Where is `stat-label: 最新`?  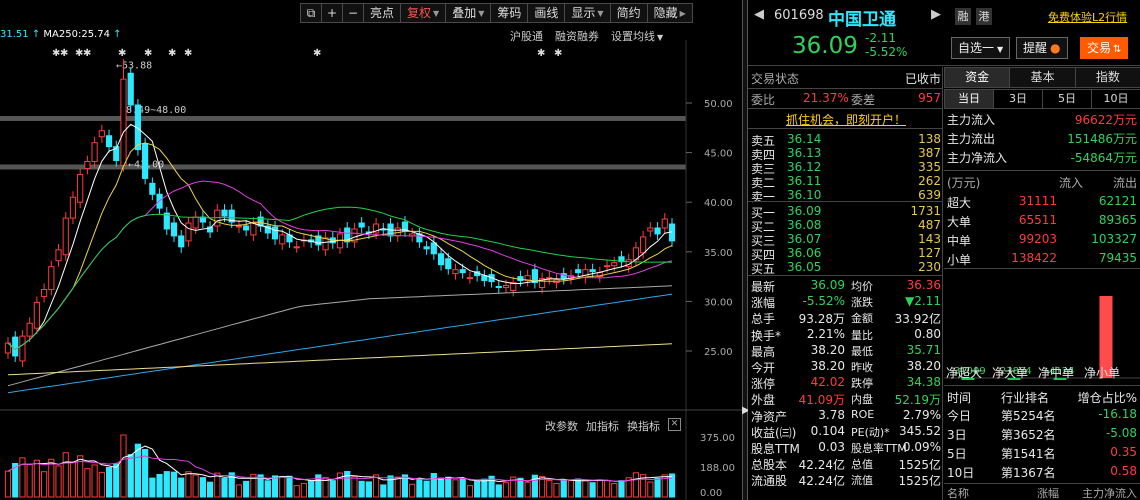
stat-label: 最新 is located at coordinates (763, 287).